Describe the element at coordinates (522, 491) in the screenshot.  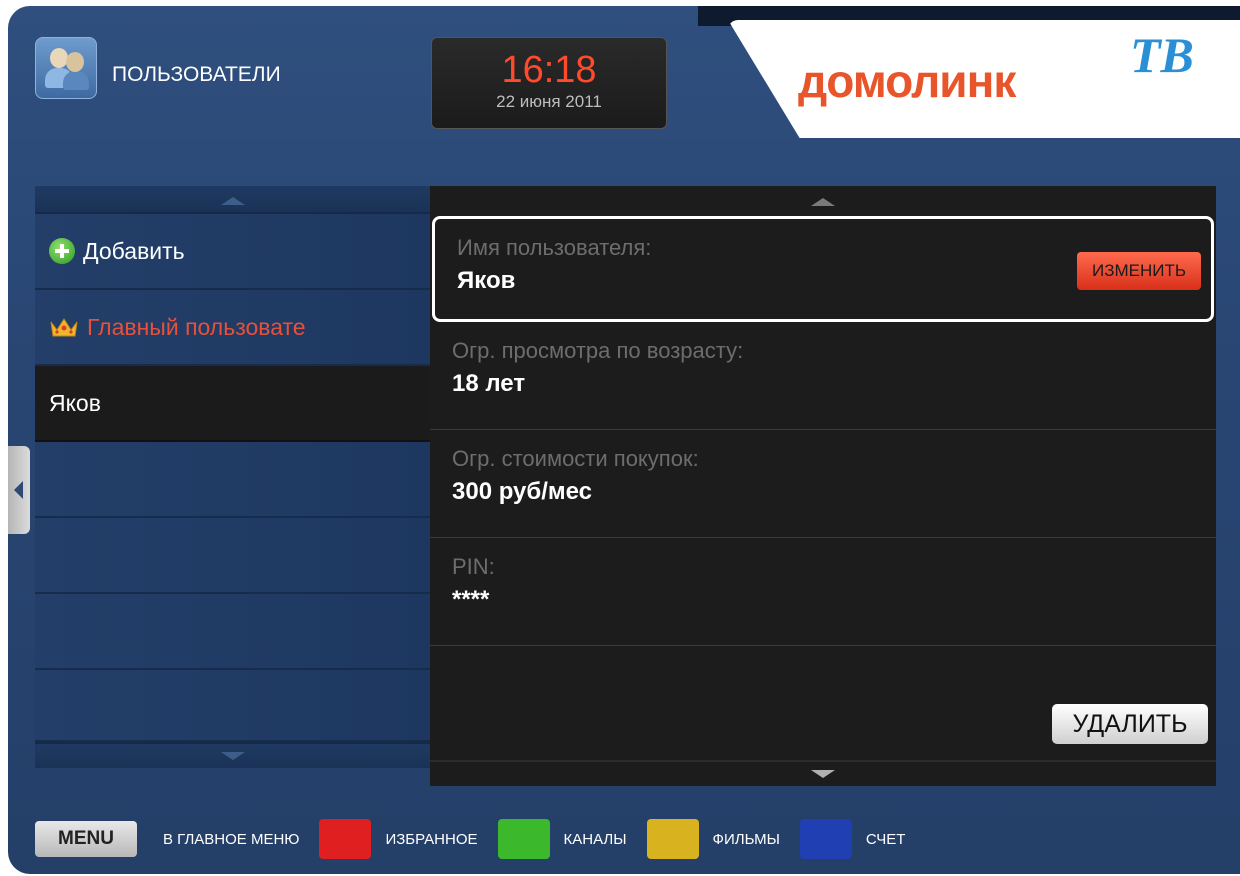
I see `field-value: 300 руб/мес` at that location.